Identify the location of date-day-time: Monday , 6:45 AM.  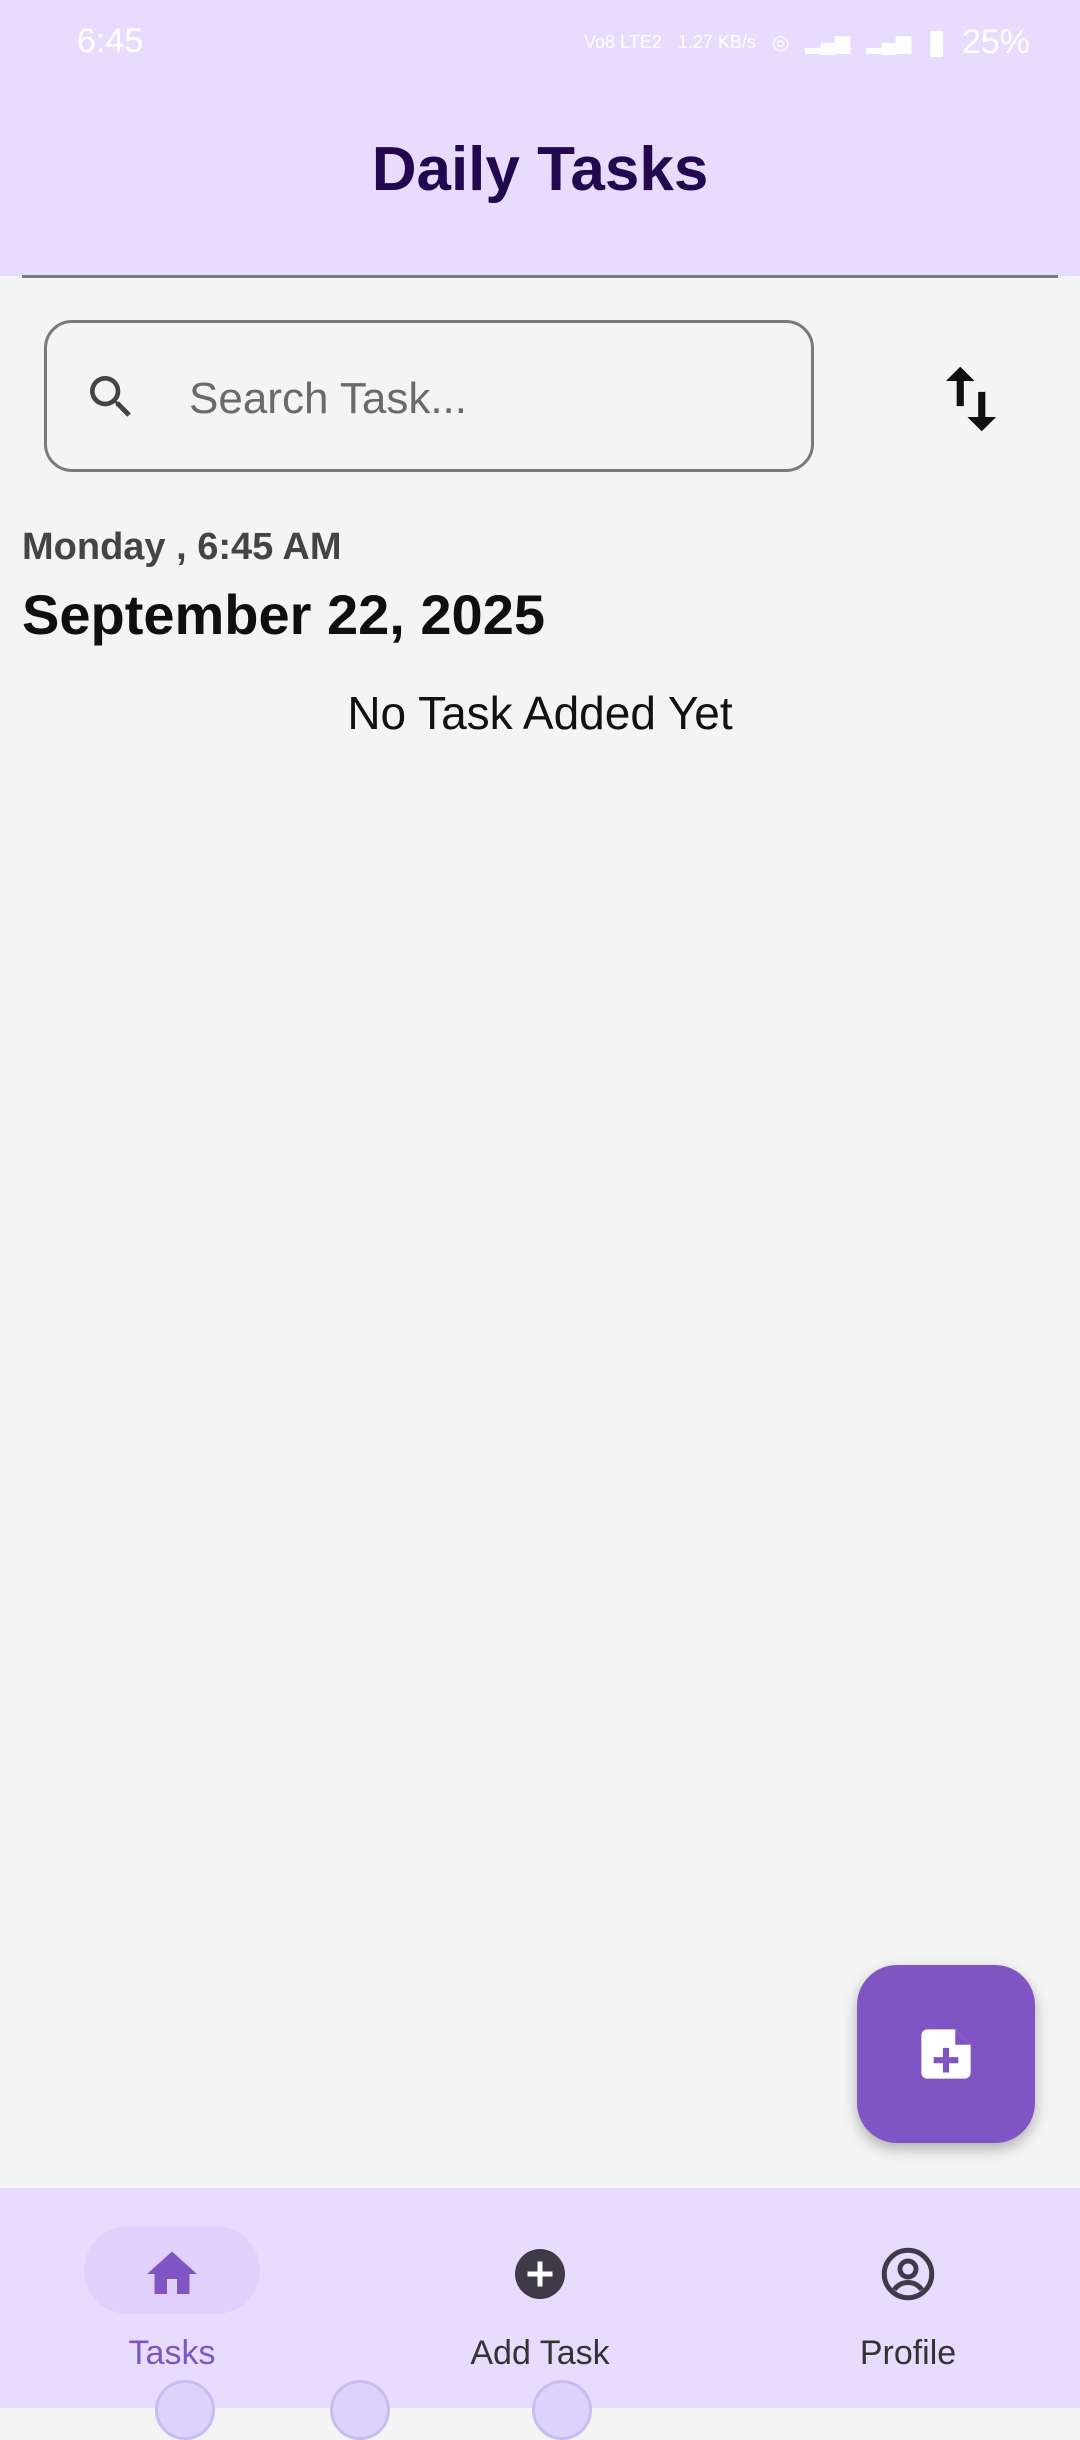
(182, 547).